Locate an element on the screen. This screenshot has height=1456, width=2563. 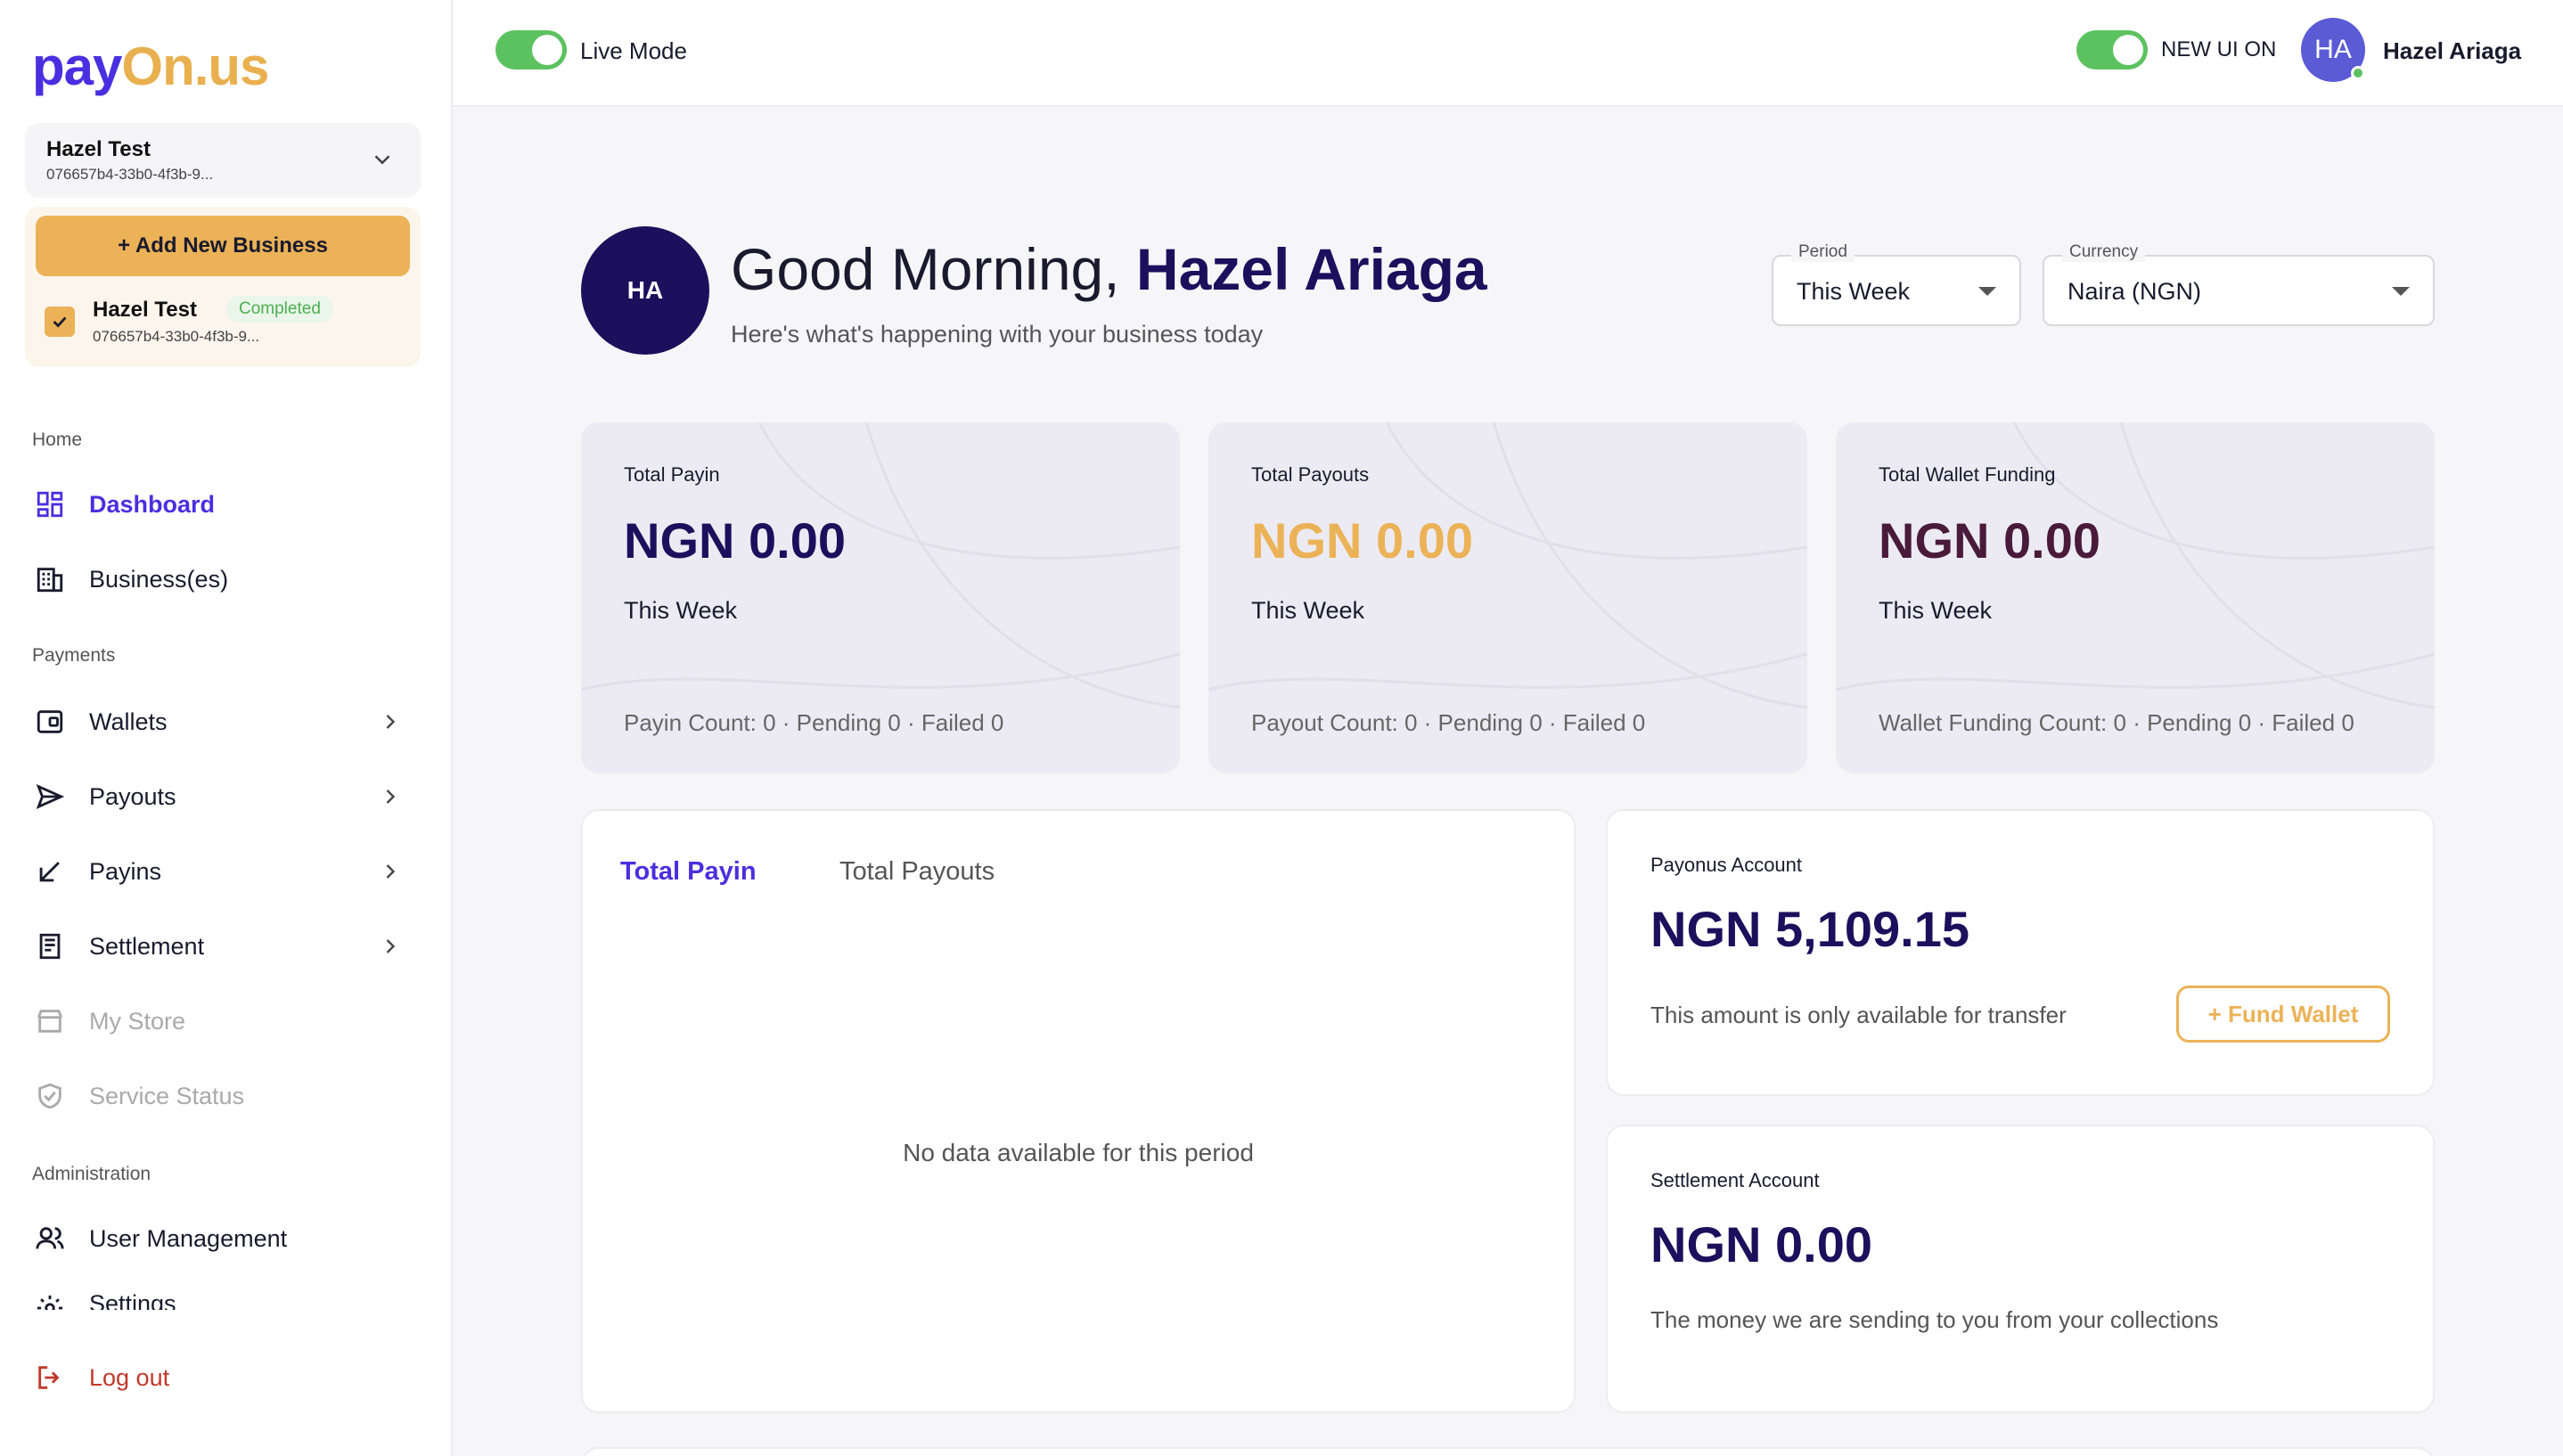
sidebar-item-businesses: Business(es) is located at coordinates (223, 579).